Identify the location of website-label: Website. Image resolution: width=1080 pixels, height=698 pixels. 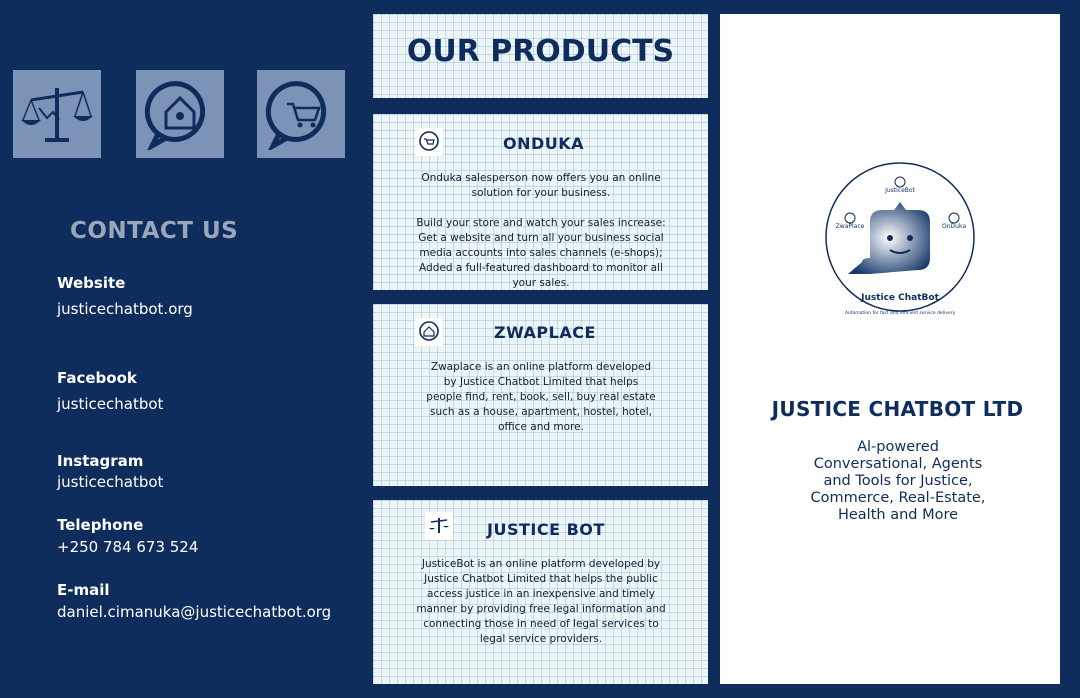
(91, 283).